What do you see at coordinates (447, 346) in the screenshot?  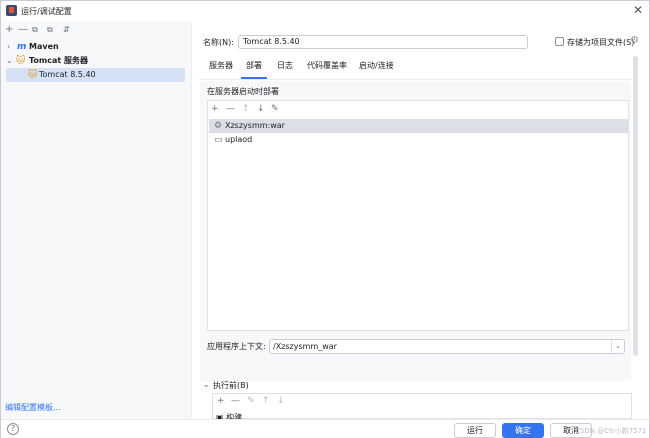 I see `app-context-field: /Xzszysmm_war ⌄` at bounding box center [447, 346].